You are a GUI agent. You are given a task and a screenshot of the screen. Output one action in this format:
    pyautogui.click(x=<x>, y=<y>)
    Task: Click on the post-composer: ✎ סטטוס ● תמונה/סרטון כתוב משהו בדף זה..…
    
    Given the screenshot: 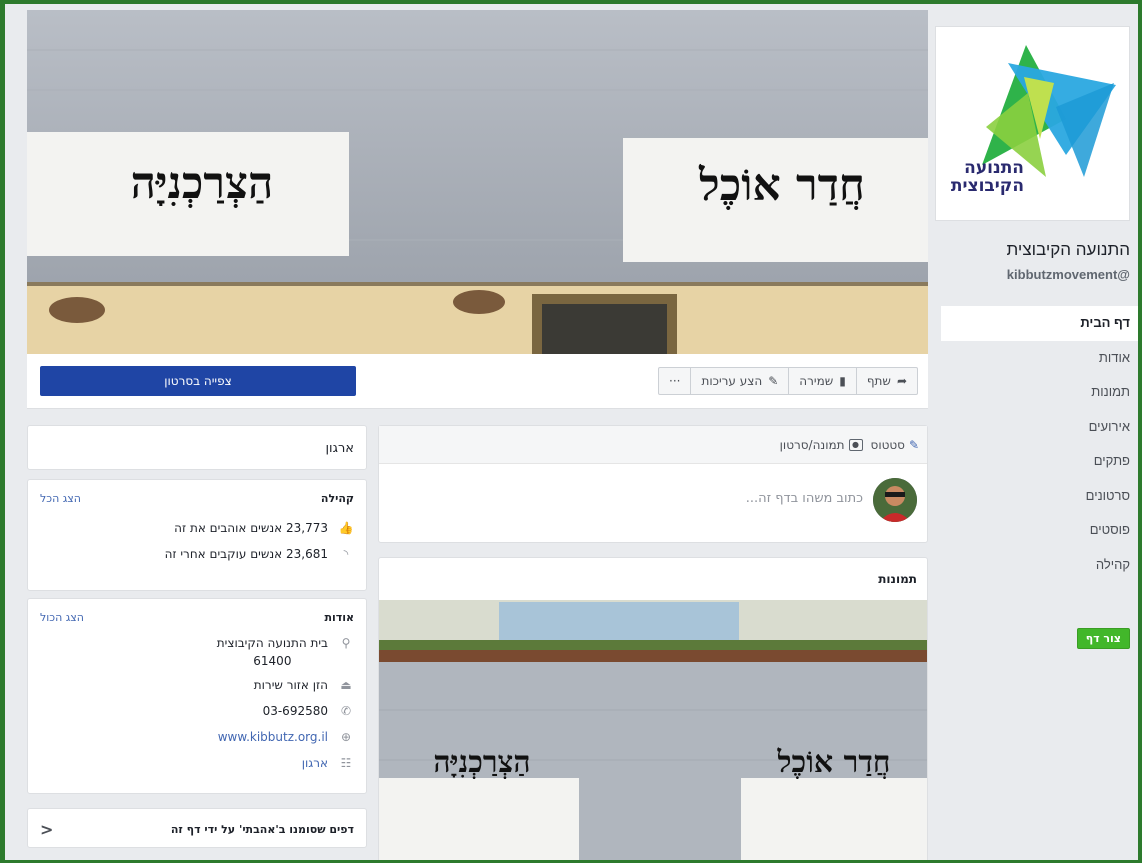 What is the action you would take?
    pyautogui.click(x=653, y=484)
    